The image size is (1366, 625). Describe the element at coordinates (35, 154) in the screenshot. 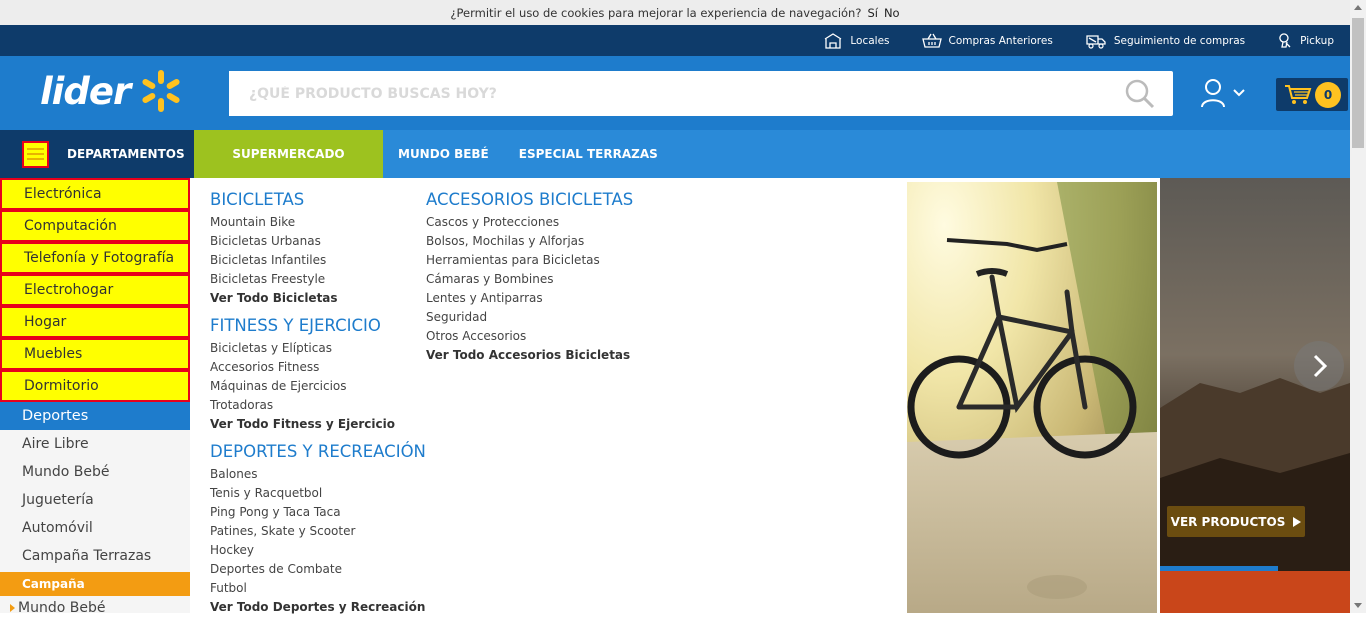

I see `hamburger-icon` at that location.